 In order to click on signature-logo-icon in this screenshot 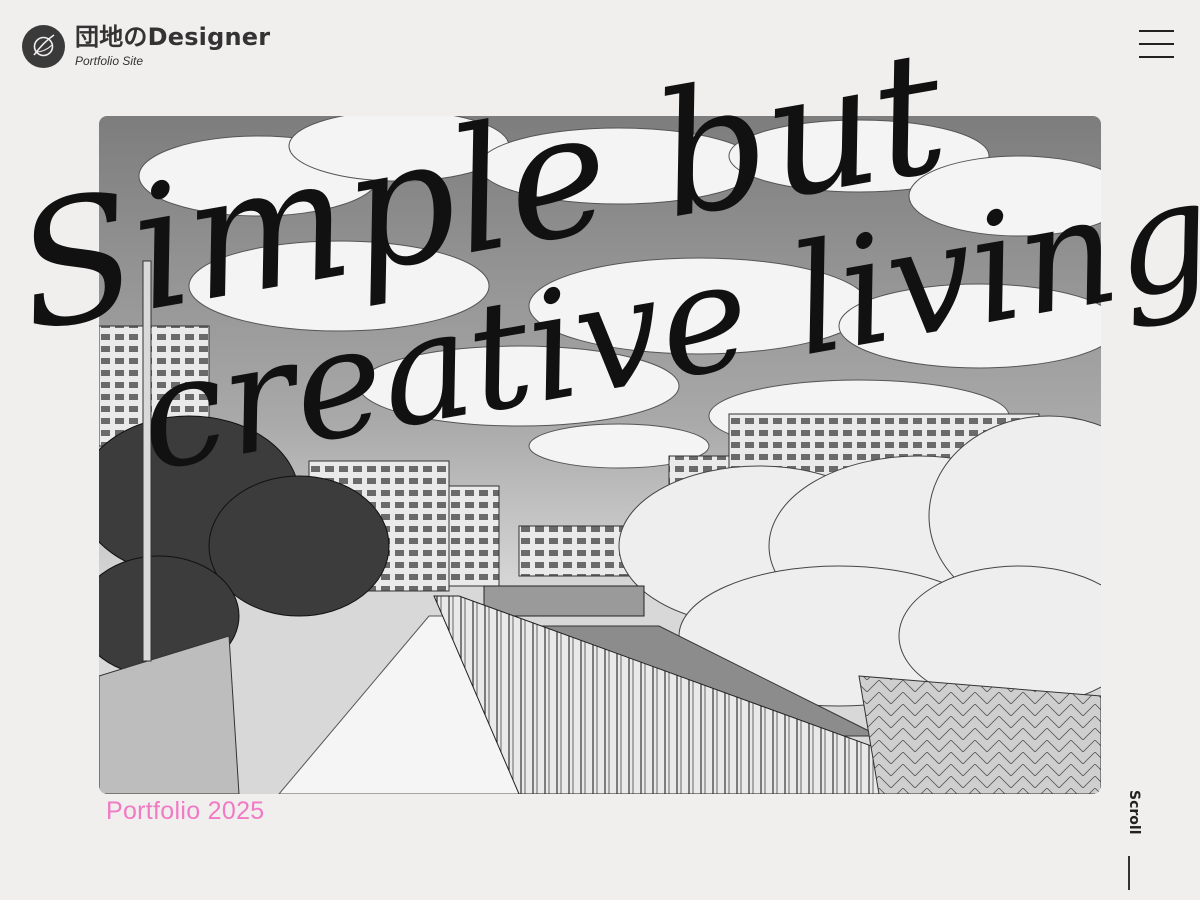, I will do `click(43, 46)`.